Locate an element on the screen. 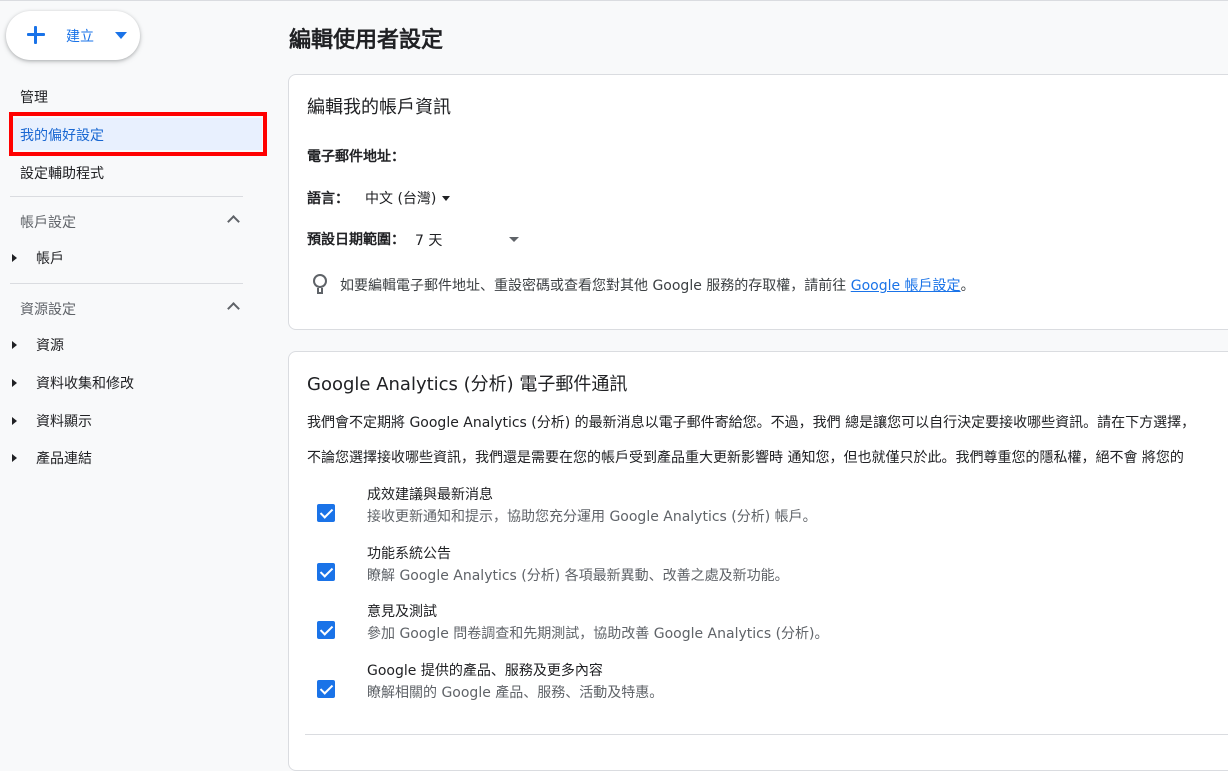 The image size is (1228, 771). sidebar-item-product-links: 產品連結 is located at coordinates (52, 458).